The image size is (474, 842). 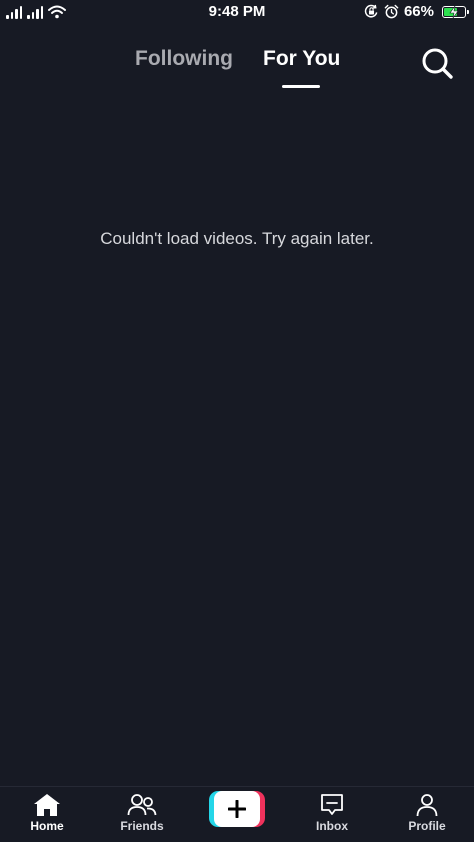 I want to click on nav-home-label: Home, so click(x=47, y=826).